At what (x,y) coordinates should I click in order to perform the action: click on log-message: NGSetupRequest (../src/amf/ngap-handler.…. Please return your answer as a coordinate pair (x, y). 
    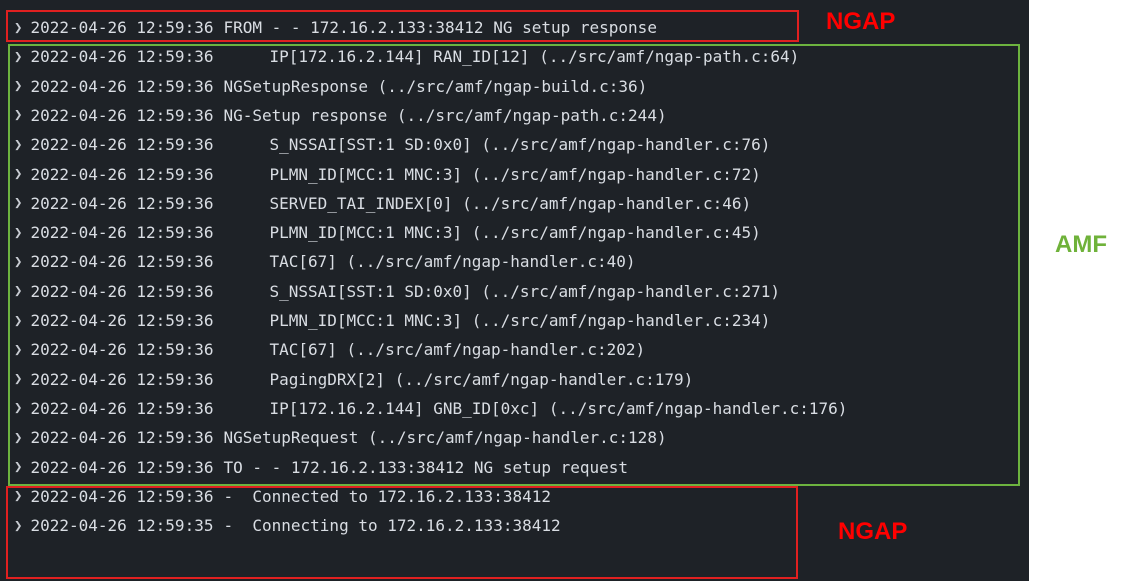
    Looking at the image, I should click on (445, 438).